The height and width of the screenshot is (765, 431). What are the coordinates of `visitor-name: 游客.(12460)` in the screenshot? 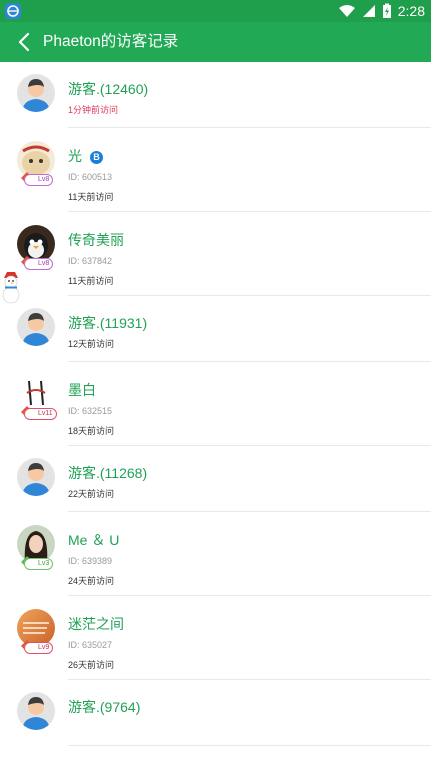 It's located at (108, 89).